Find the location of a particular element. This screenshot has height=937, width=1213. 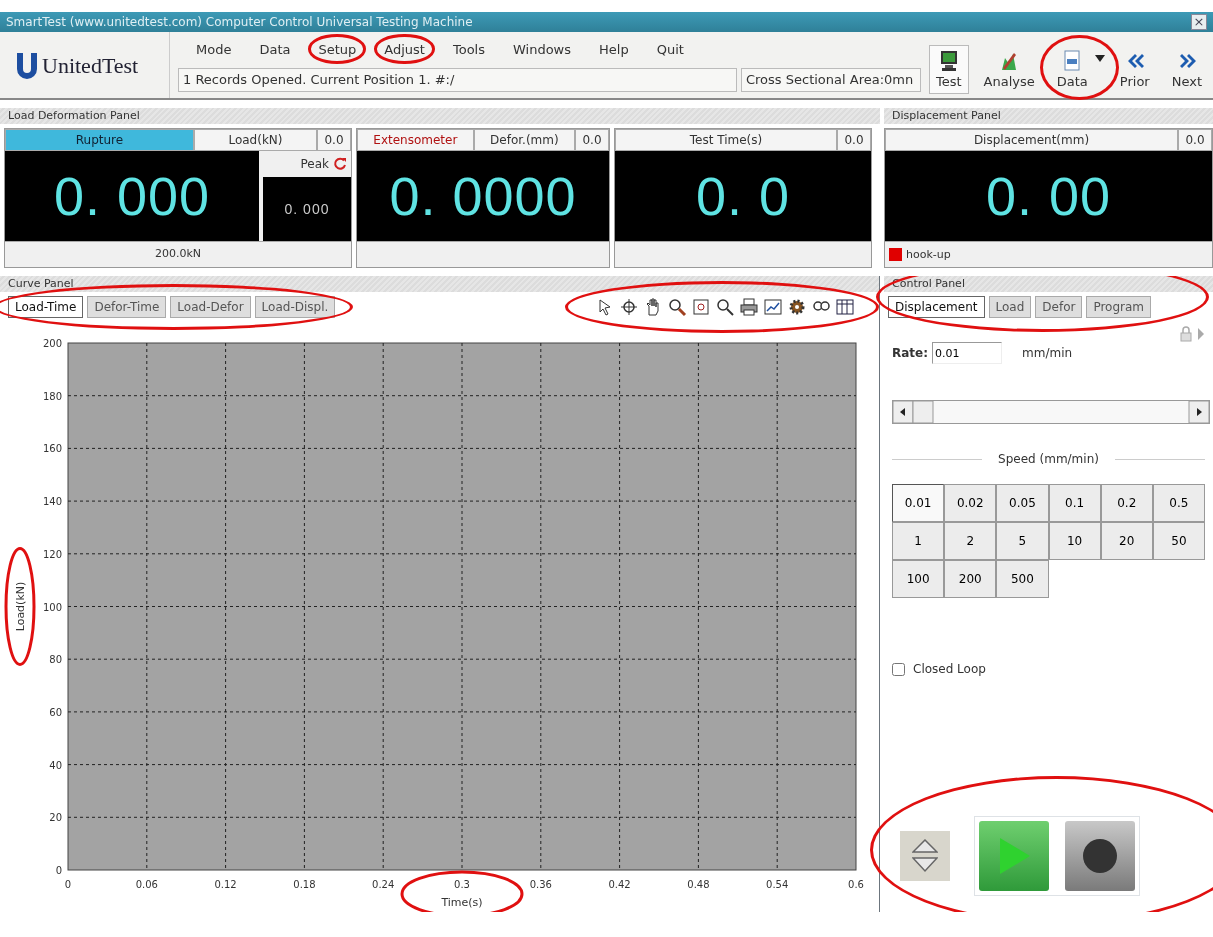

print-icon is located at coordinates (749, 307).